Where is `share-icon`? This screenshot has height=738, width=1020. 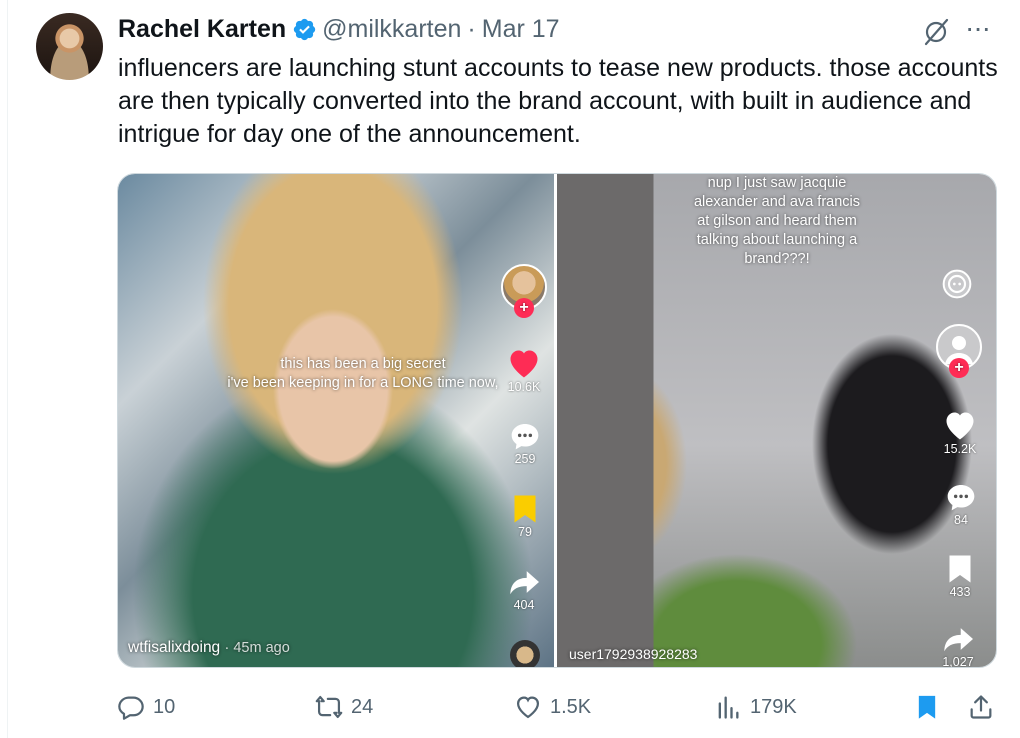 share-icon is located at coordinates (981, 707).